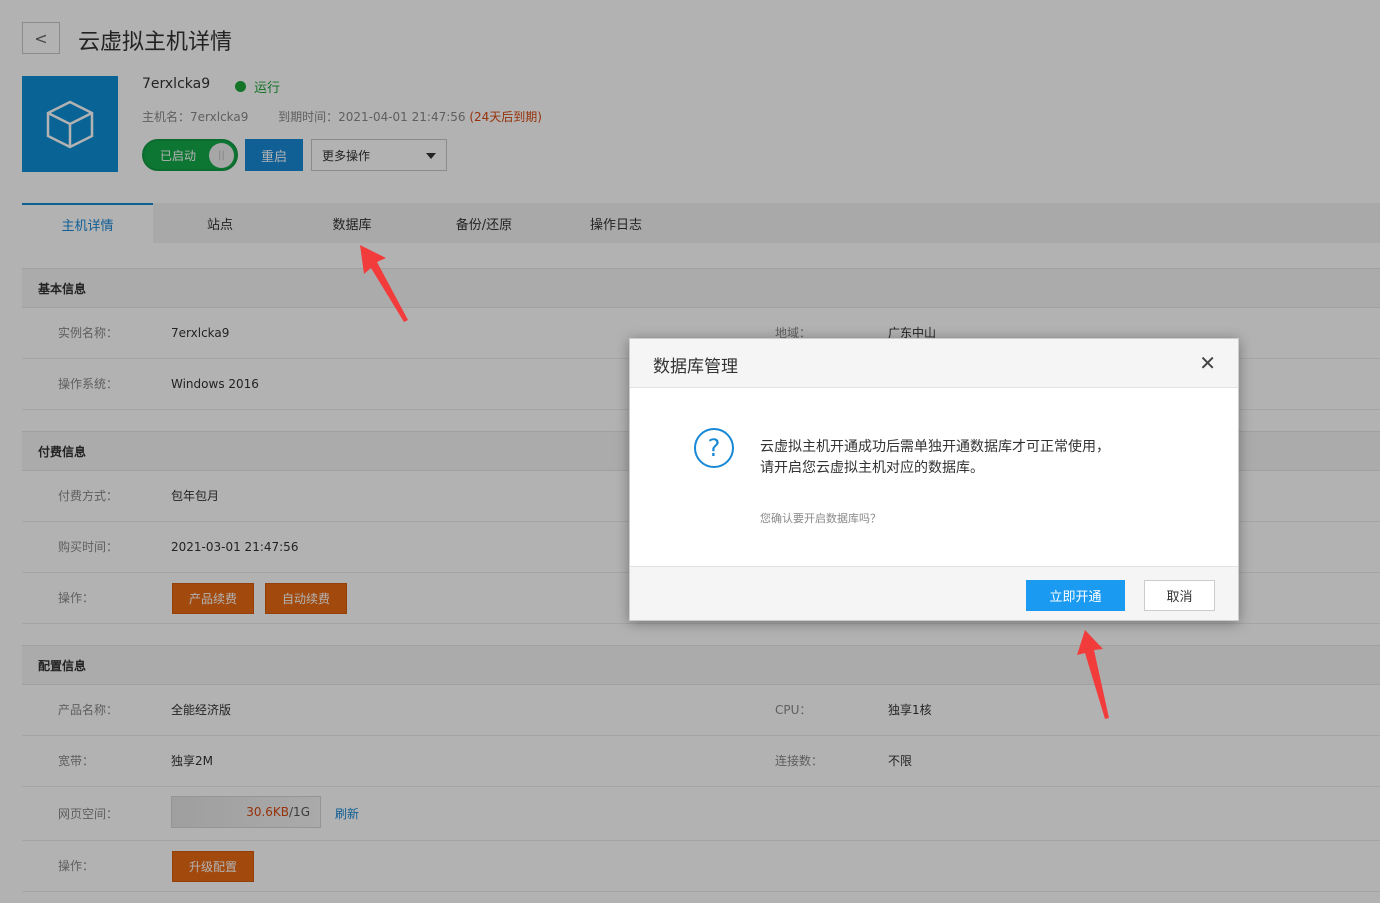 This screenshot has width=1380, height=903. I want to click on arrow-to-open-button, so click(1093, 674).